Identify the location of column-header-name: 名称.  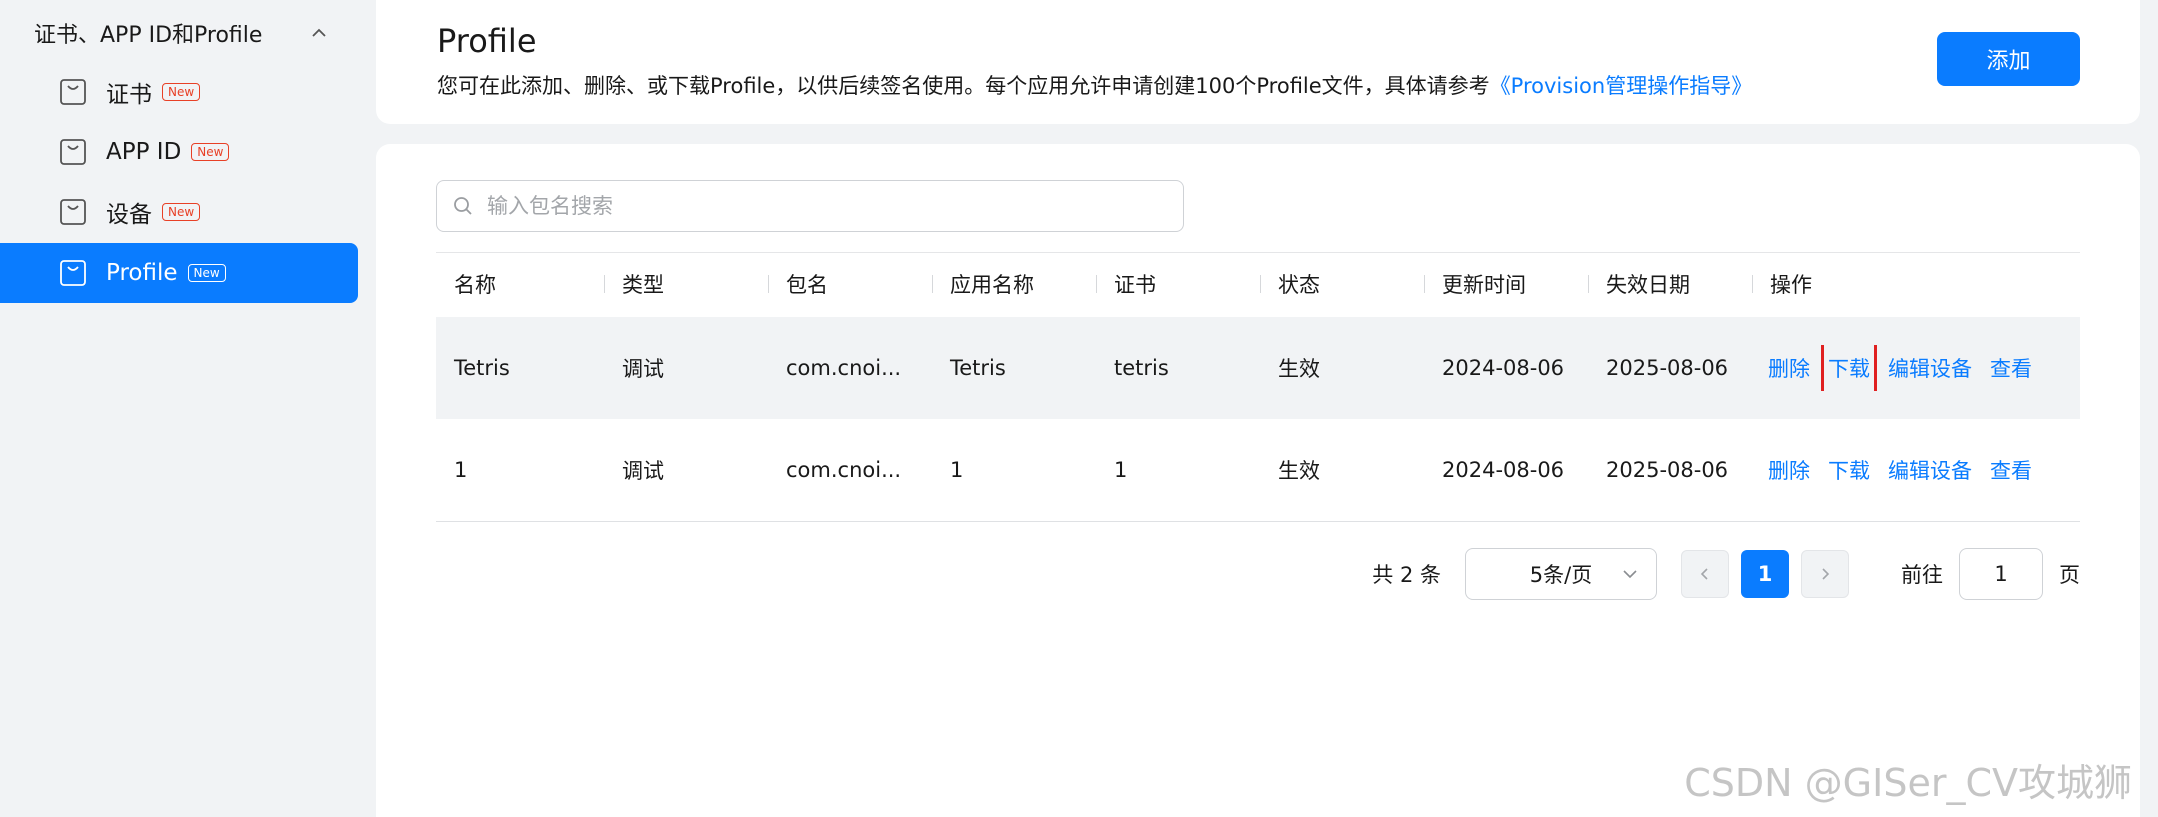
(475, 285).